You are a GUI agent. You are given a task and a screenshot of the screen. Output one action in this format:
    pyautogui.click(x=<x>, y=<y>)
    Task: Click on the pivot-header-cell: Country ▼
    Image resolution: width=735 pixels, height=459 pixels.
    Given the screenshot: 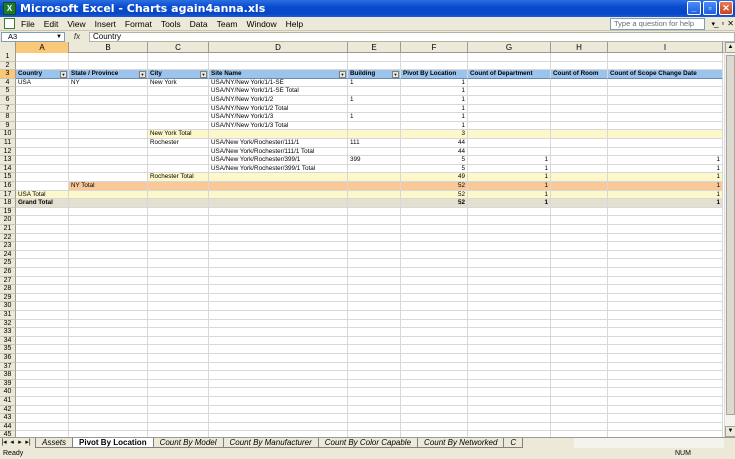 What is the action you would take?
    pyautogui.click(x=42, y=74)
    